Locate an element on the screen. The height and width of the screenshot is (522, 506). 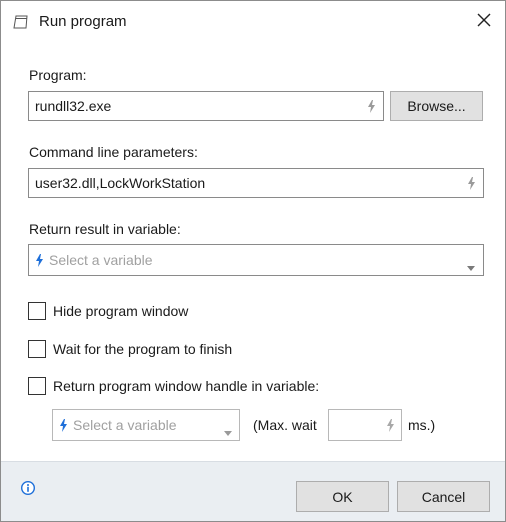
max-wait-suffix: ms.) is located at coordinates (422, 425).